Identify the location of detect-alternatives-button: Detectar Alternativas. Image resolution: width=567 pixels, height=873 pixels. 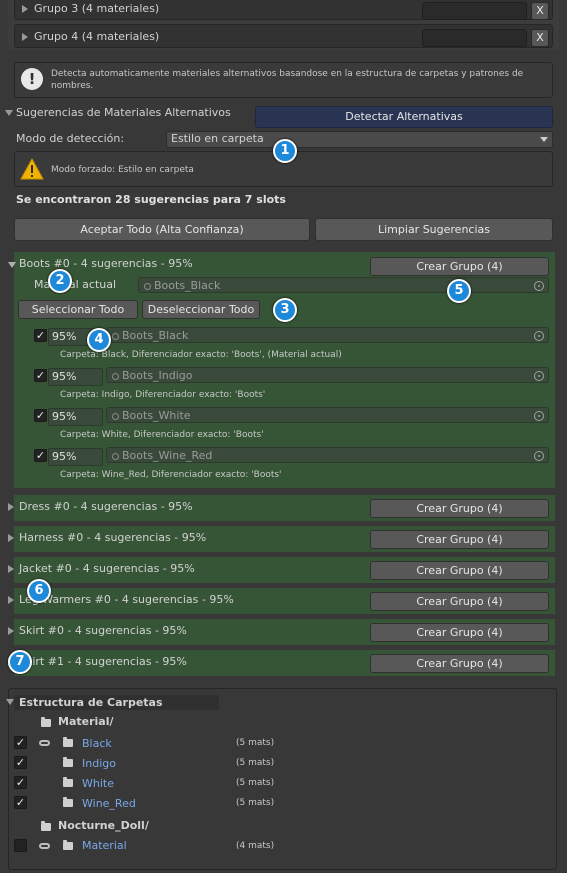
(404, 117).